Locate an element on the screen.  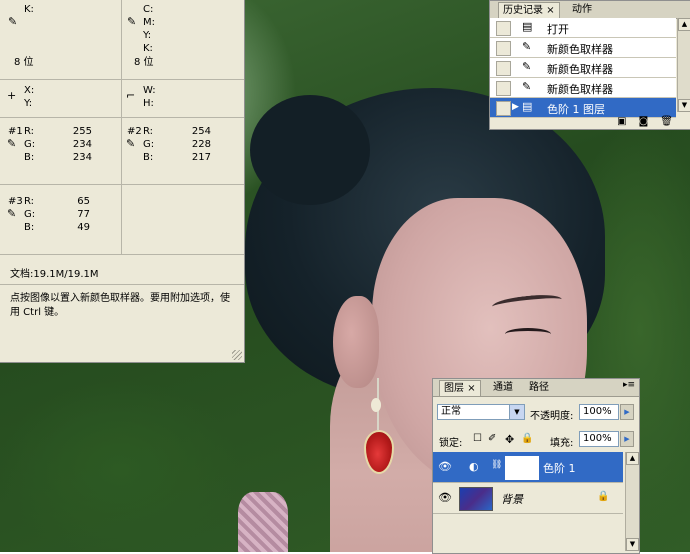
lock-all-icon: 🔒 is located at coordinates (527, 438).